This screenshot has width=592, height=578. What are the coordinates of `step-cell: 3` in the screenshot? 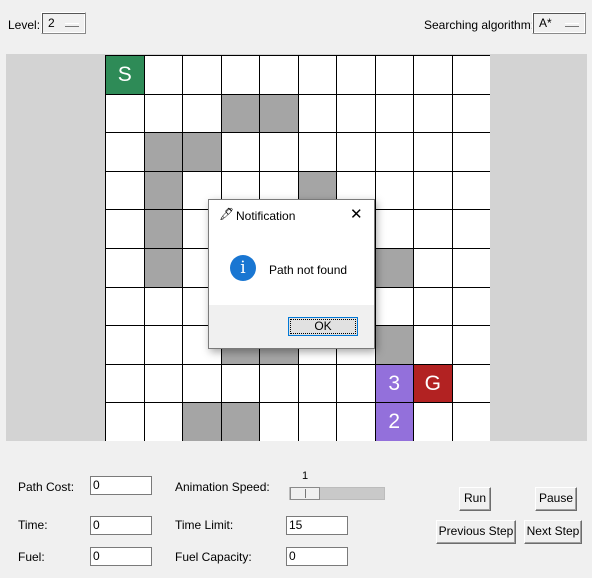 It's located at (394, 383).